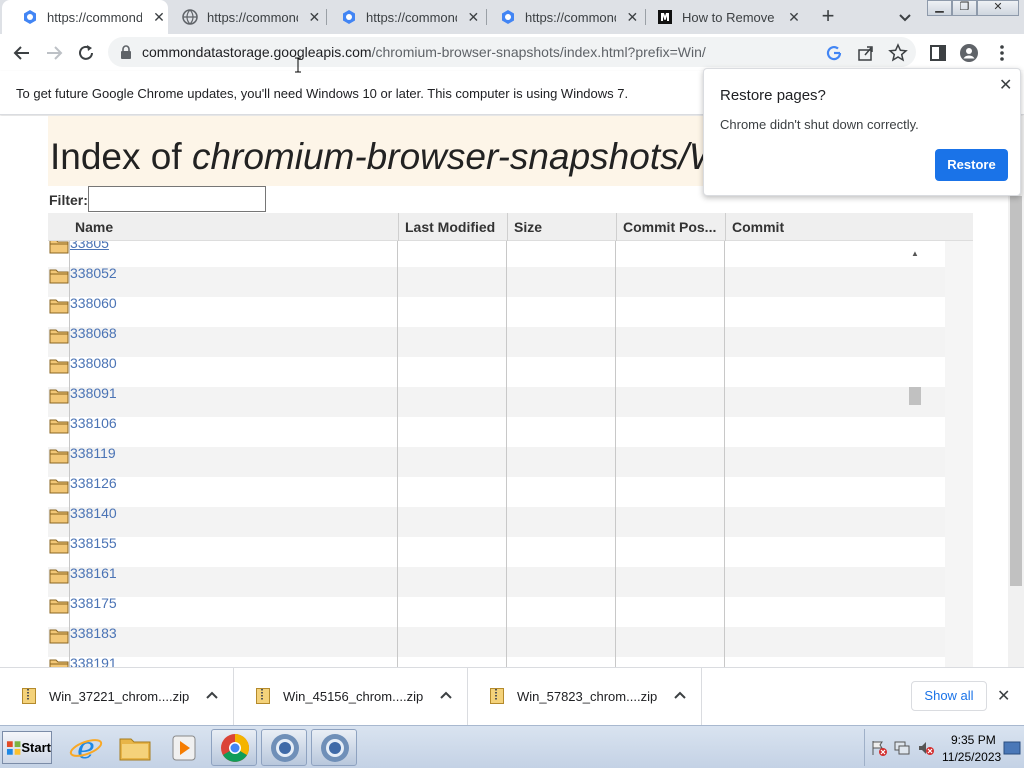 The width and height of the screenshot is (1024, 772). Describe the element at coordinates (93, 393) in the screenshot. I see `folder-link: 338091` at that location.